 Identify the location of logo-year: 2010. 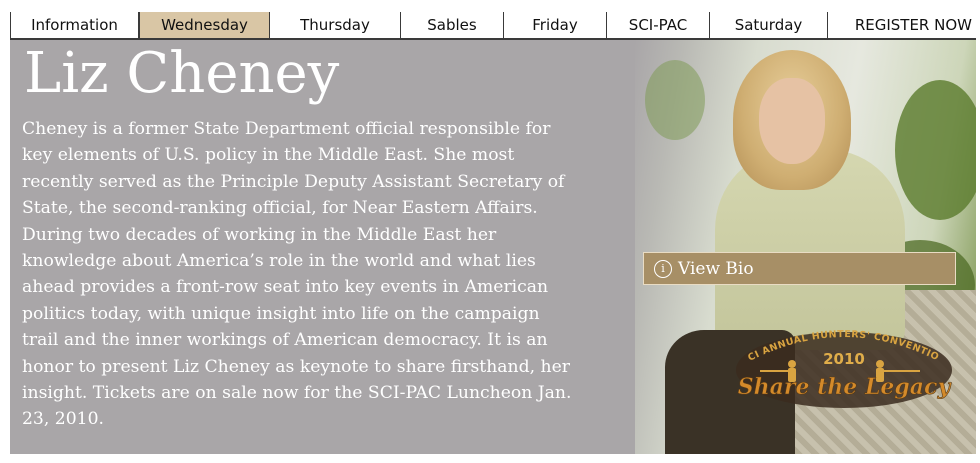
(844, 359).